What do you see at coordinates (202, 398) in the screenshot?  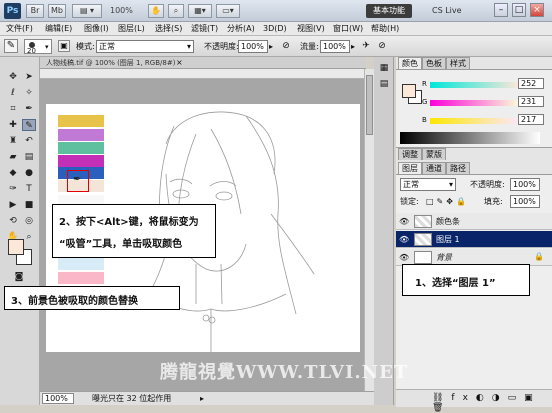 I see `status-menu-arrow-icon: ▸` at bounding box center [202, 398].